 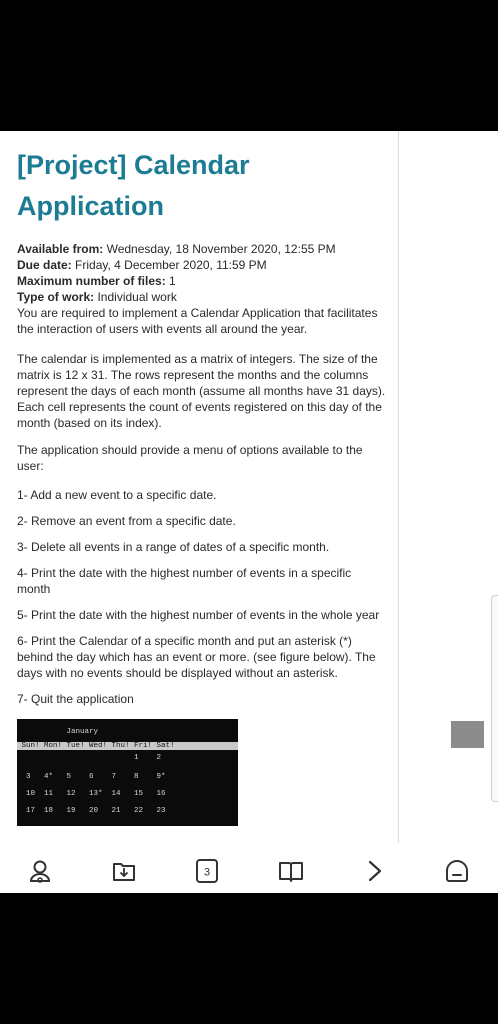 What do you see at coordinates (117, 495) in the screenshot?
I see `option-1: 1- Add a new event to a specific date.` at bounding box center [117, 495].